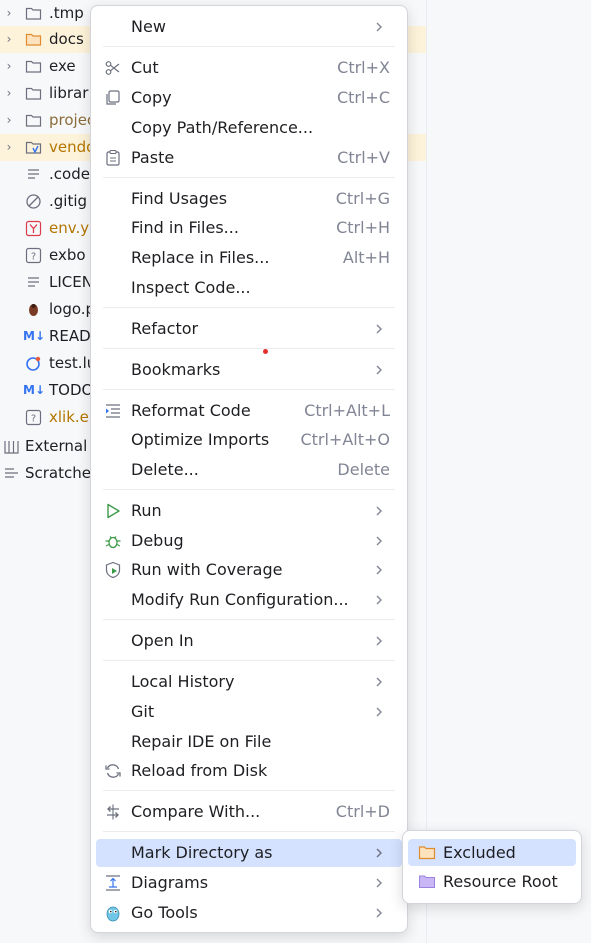  I want to click on tree-row-label: Scratche, so click(58, 473).